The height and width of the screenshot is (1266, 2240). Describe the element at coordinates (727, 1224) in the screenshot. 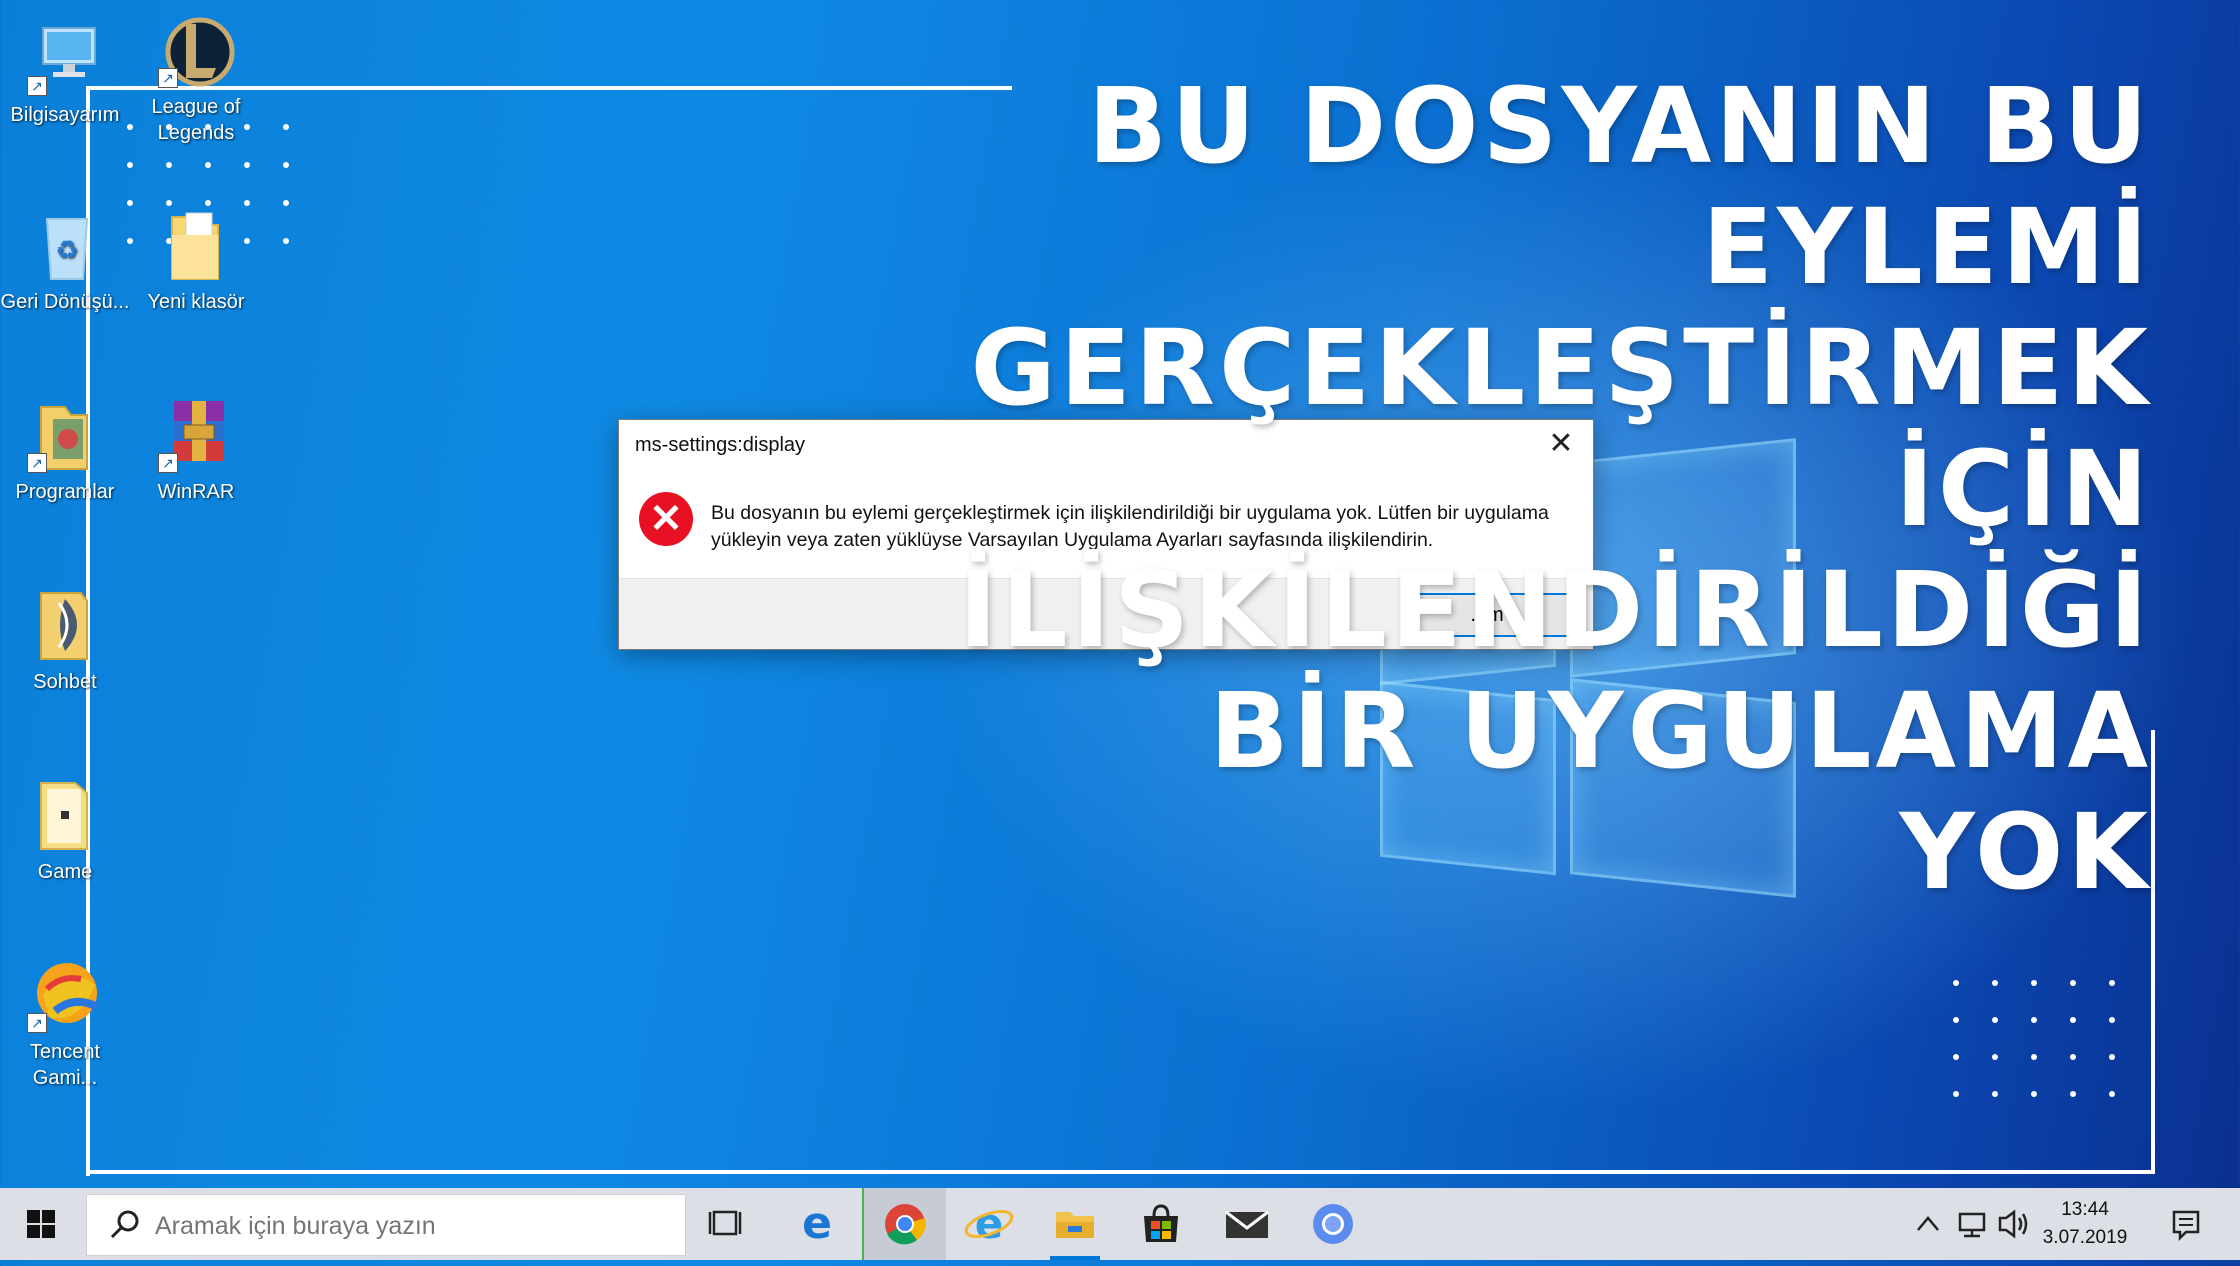

I see `task-view-icon` at that location.